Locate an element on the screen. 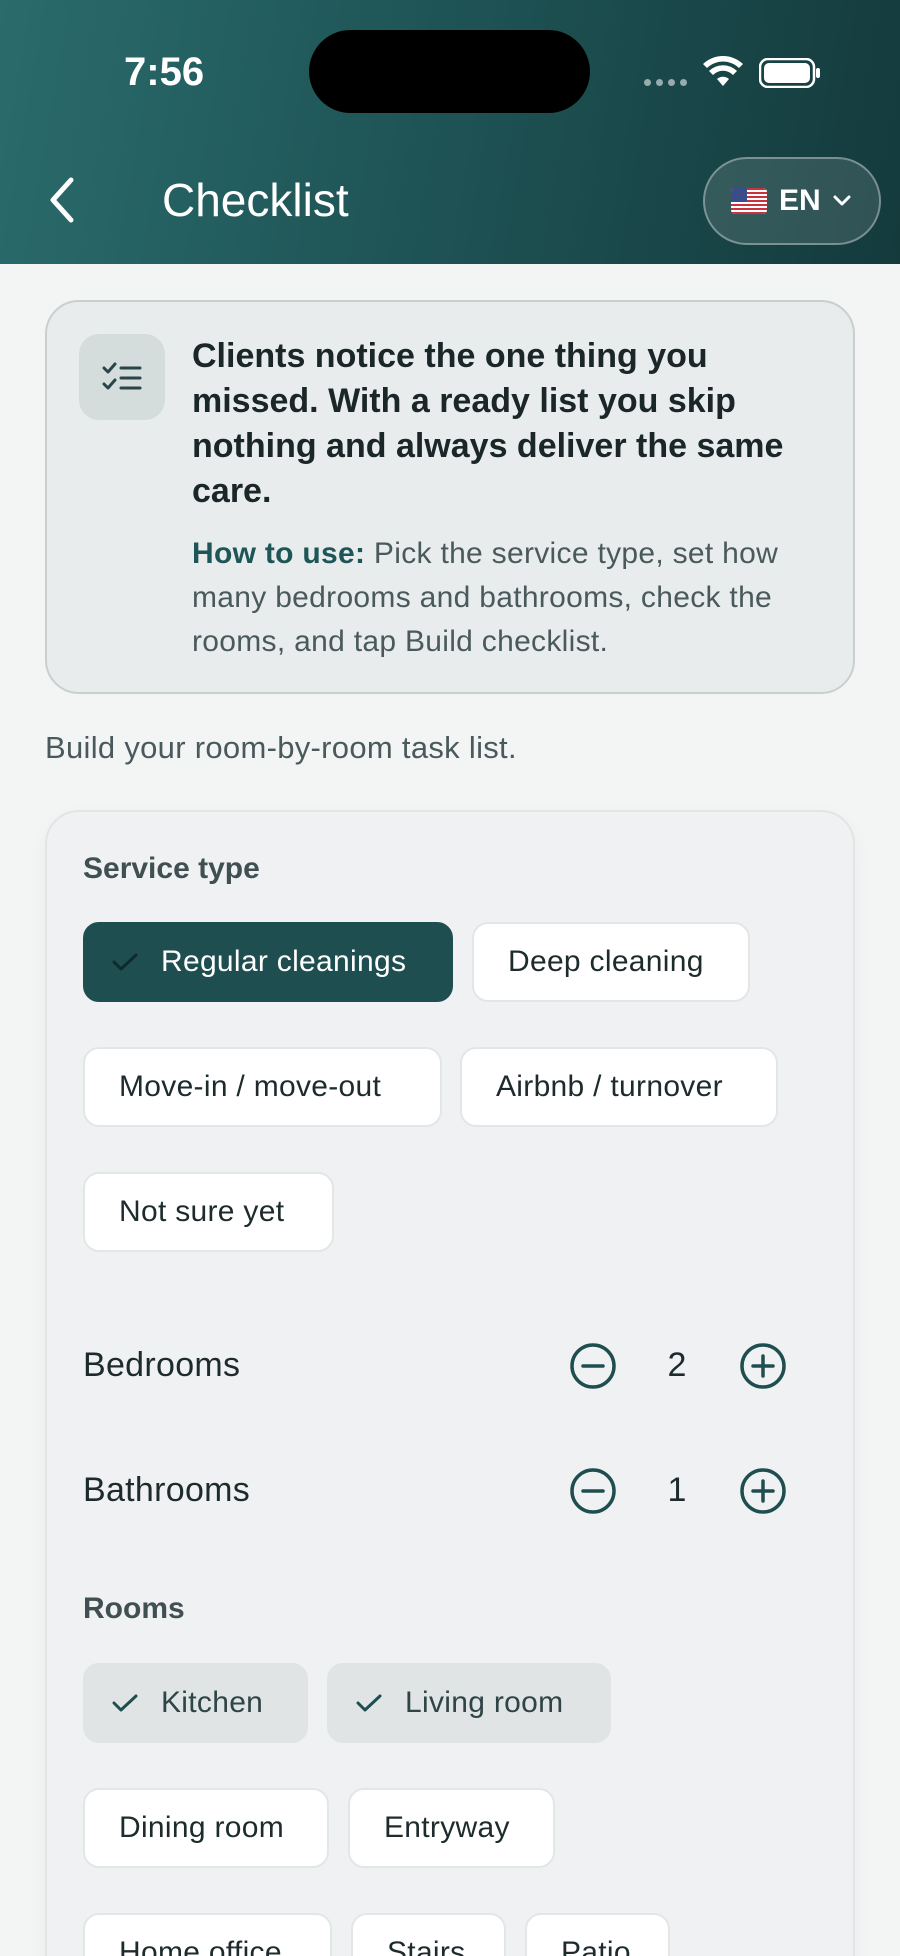 This screenshot has width=900, height=1956. service-chip-regular: Regular cleanings is located at coordinates (268, 962).